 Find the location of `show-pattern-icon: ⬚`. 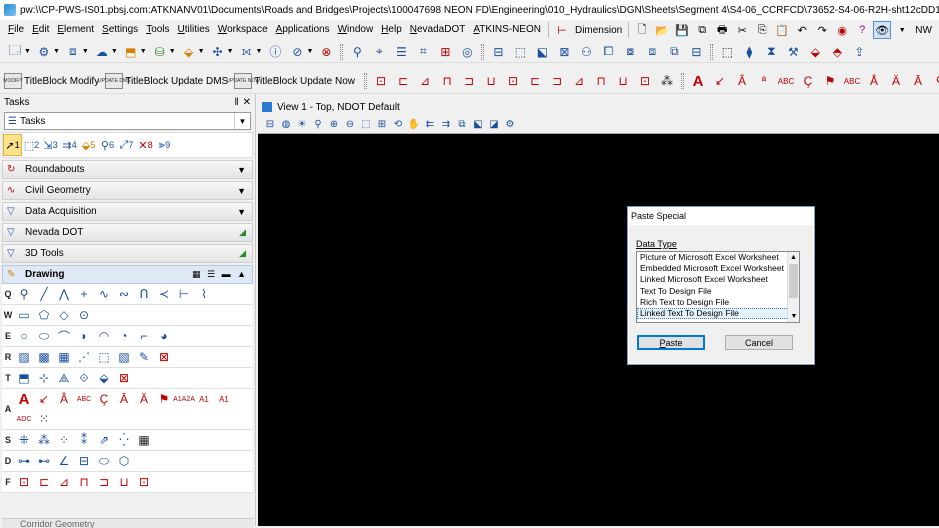

show-pattern-icon: ⬚ is located at coordinates (104, 357).